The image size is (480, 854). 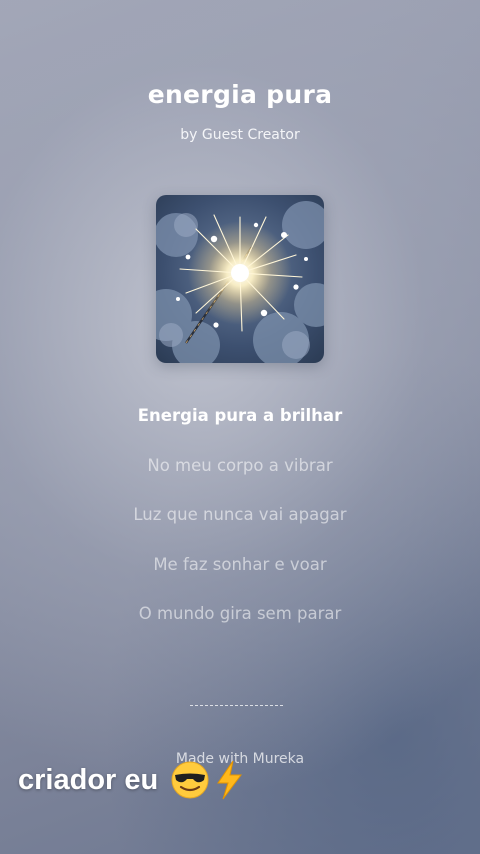 I want to click on divider, so click(x=236, y=705).